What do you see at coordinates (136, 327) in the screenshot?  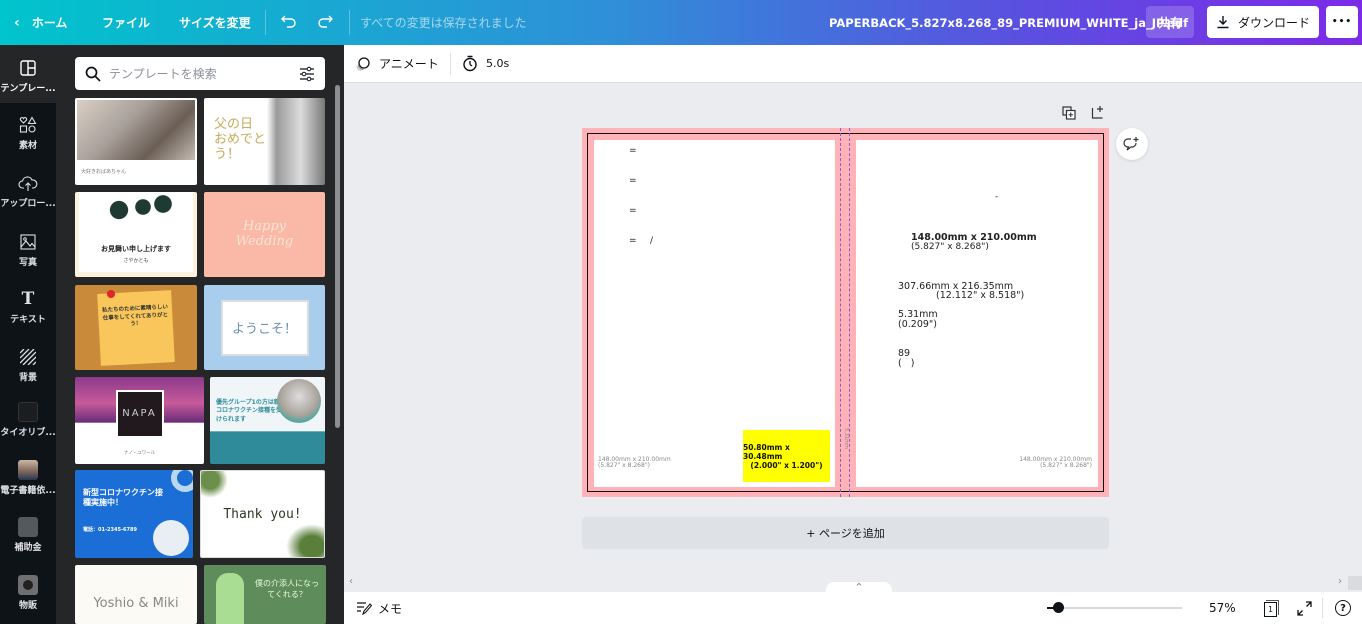 I see `template-thumbnail: 私たちのために素晴らしい仕事をしてくれてありがとう！` at bounding box center [136, 327].